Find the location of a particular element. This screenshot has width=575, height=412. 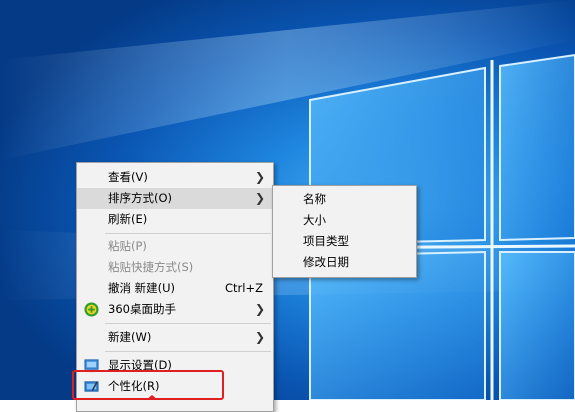

annotation-arrow-icon is located at coordinates (152, 397).